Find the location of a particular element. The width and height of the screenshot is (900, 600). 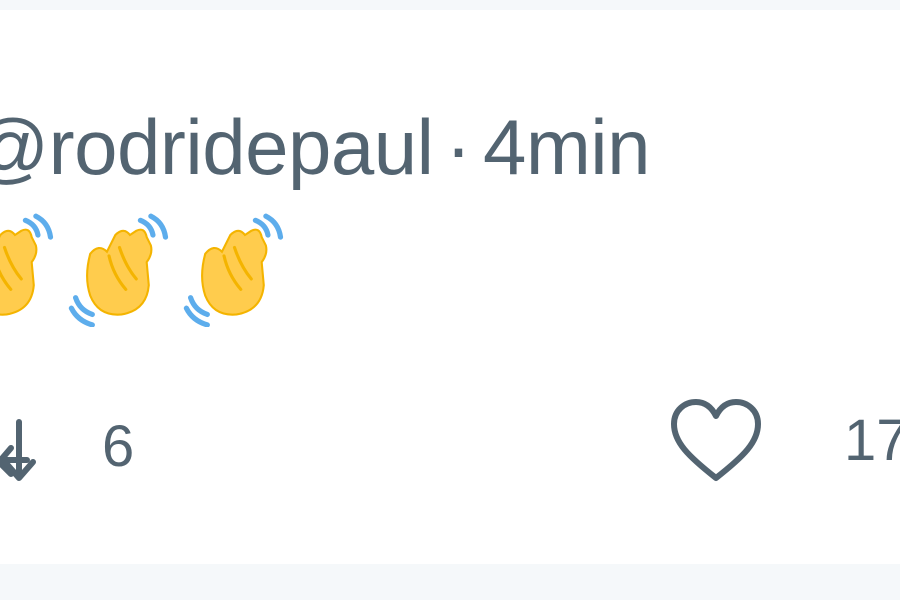

reply-text is located at coordinates (143, 272).